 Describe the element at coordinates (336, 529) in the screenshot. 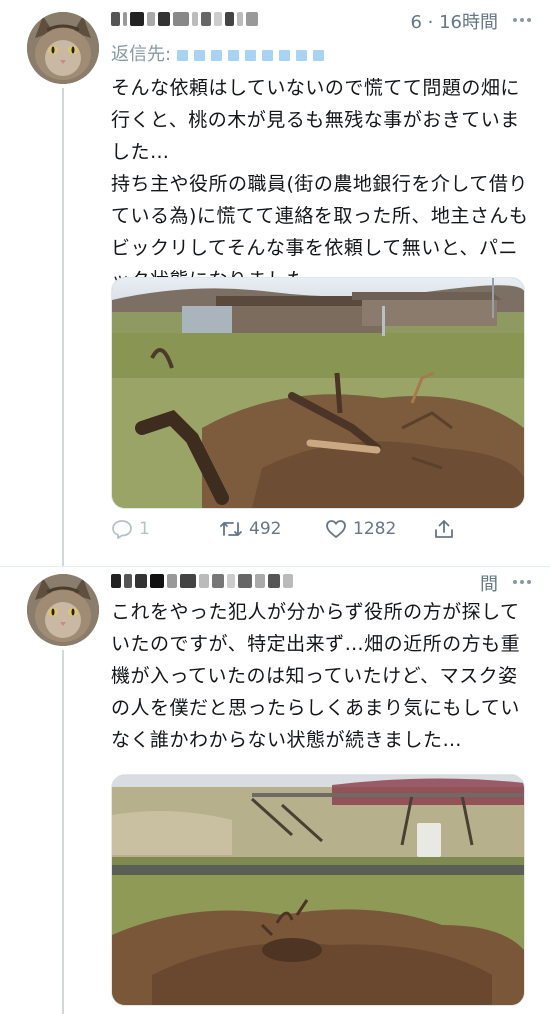

I see `like-icon` at that location.